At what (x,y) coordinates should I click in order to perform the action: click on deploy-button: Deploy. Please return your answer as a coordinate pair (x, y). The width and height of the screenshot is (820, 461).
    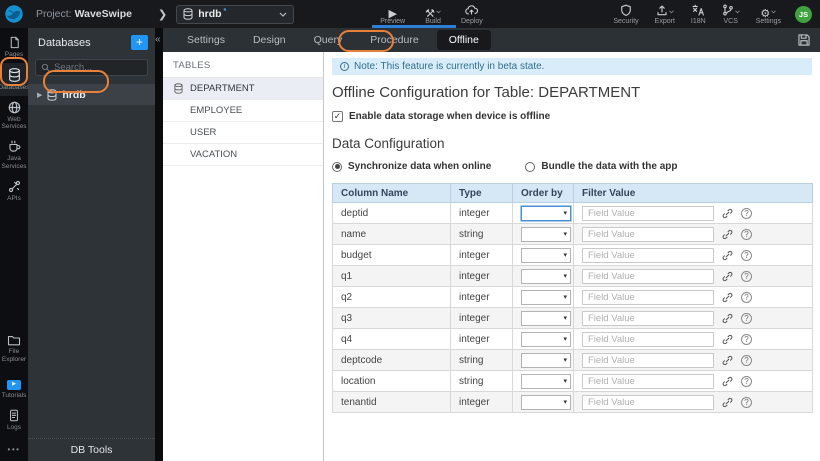
    Looking at the image, I should click on (472, 14).